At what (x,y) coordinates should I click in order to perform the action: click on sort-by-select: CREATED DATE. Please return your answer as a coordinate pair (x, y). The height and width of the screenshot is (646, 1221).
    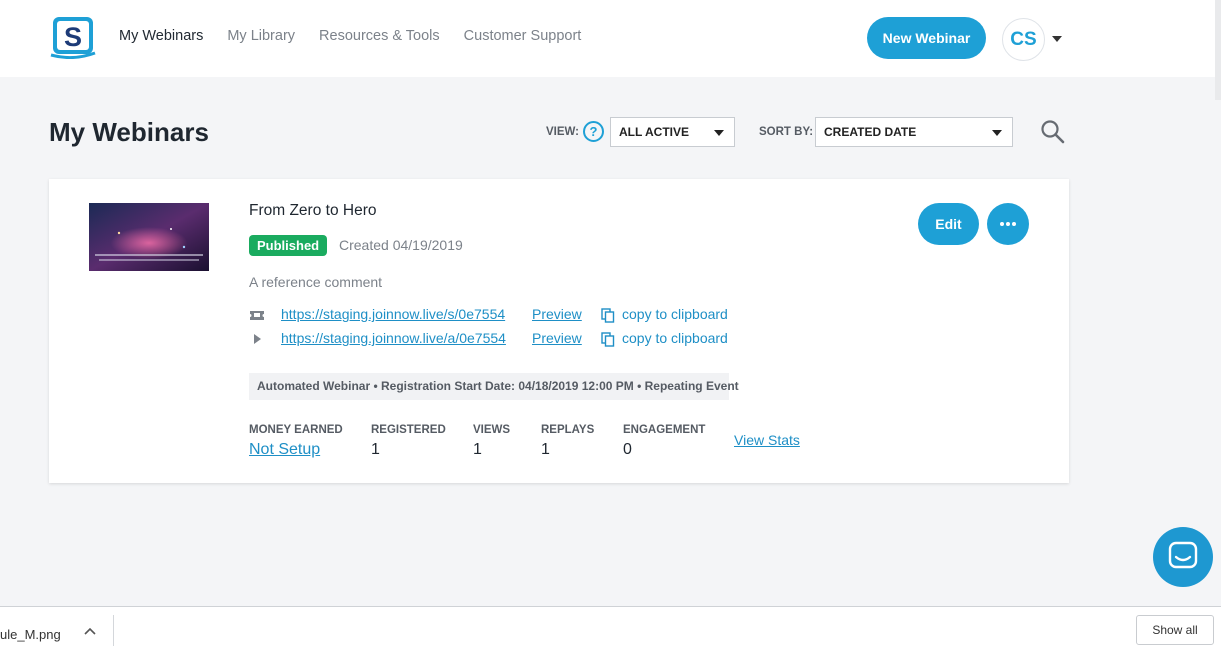
    Looking at the image, I should click on (914, 132).